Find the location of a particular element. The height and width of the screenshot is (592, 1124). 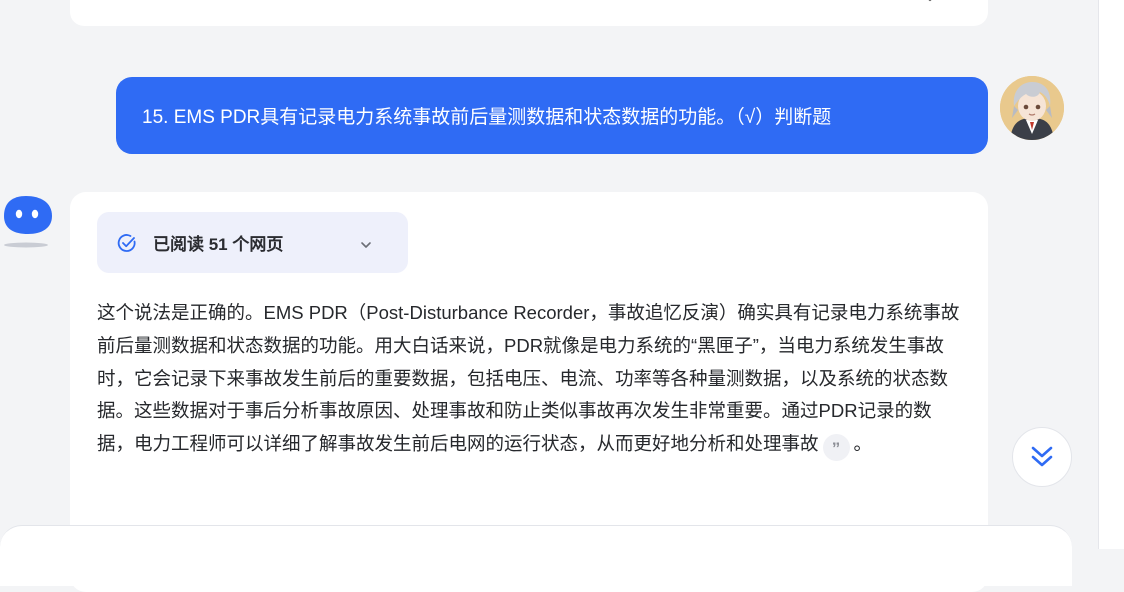

scroll-to-bottom-button is located at coordinates (1042, 457).